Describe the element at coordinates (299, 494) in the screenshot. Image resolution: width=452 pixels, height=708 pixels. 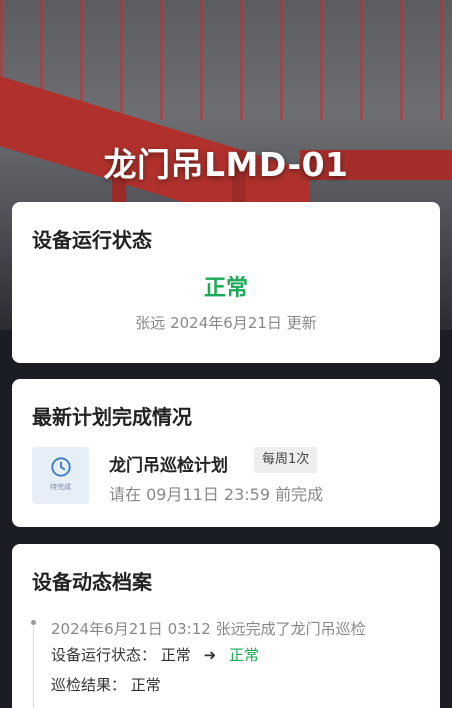
I see `due-suffix: 前完成` at that location.